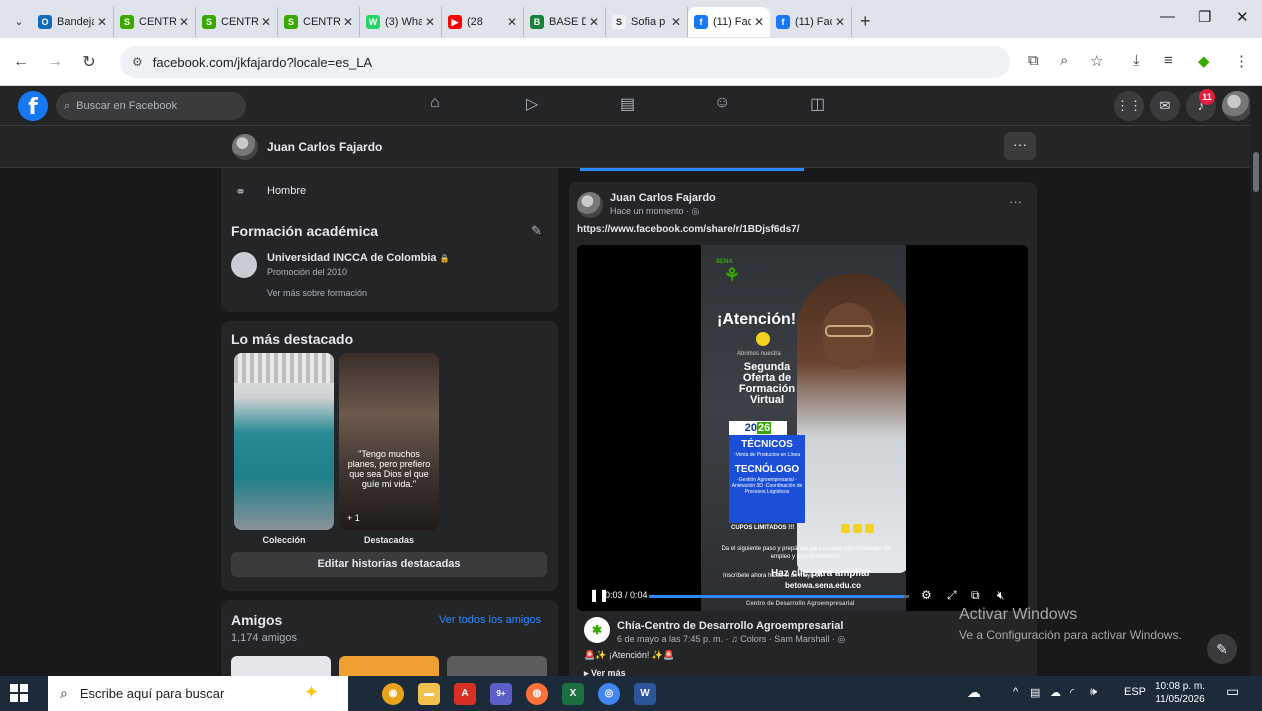 The width and height of the screenshot is (1262, 711). I want to click on click-to-enlarge-overlay: Haz clic para ampliar, so click(821, 573).